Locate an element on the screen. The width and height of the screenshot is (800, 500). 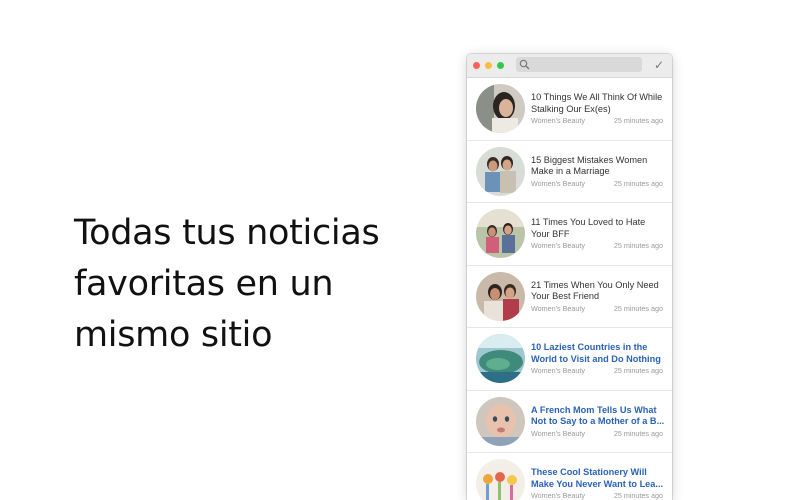
title-bar: ✓ is located at coordinates (569, 66).